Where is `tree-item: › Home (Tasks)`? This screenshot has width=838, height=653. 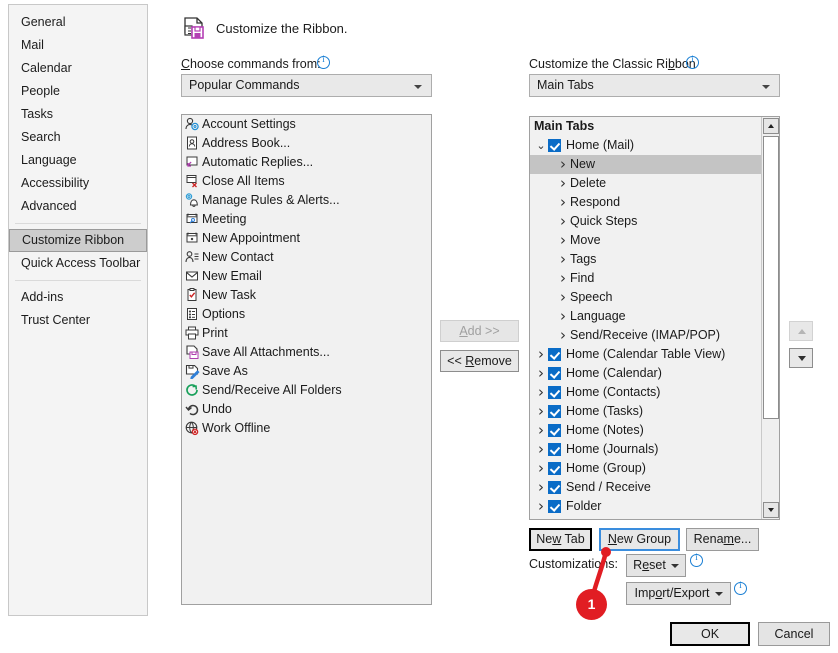 tree-item: › Home (Tasks) is located at coordinates (644, 411).